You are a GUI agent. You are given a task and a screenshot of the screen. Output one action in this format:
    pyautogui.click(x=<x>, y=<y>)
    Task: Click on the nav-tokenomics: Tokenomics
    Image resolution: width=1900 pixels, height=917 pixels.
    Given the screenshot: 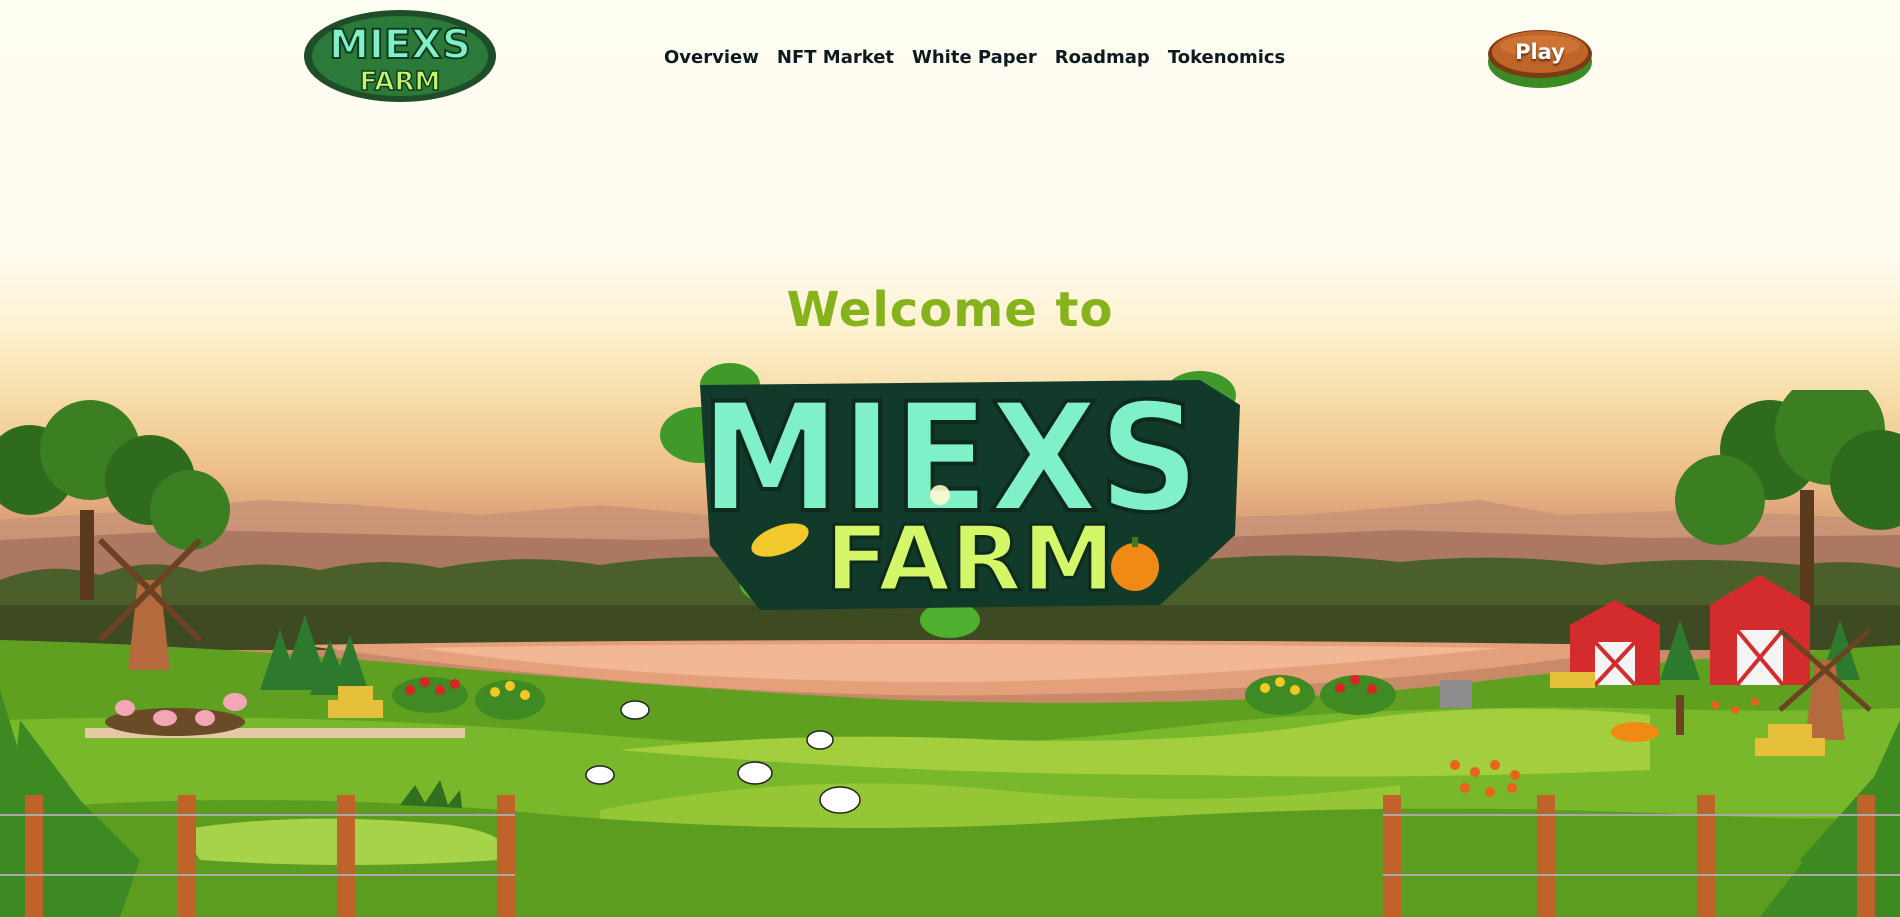 What is the action you would take?
    pyautogui.click(x=1226, y=57)
    